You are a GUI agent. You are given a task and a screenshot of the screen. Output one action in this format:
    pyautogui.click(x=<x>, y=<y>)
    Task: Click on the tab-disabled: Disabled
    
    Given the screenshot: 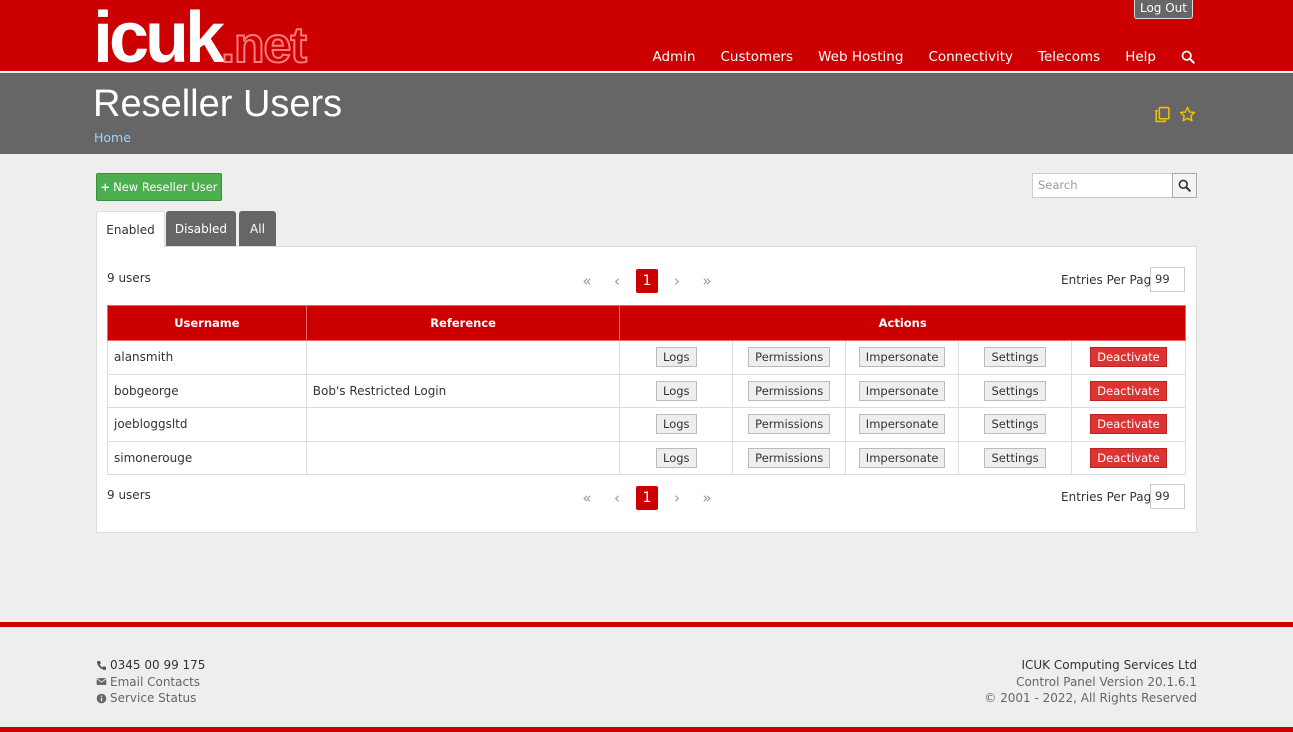 What is the action you would take?
    pyautogui.click(x=201, y=229)
    